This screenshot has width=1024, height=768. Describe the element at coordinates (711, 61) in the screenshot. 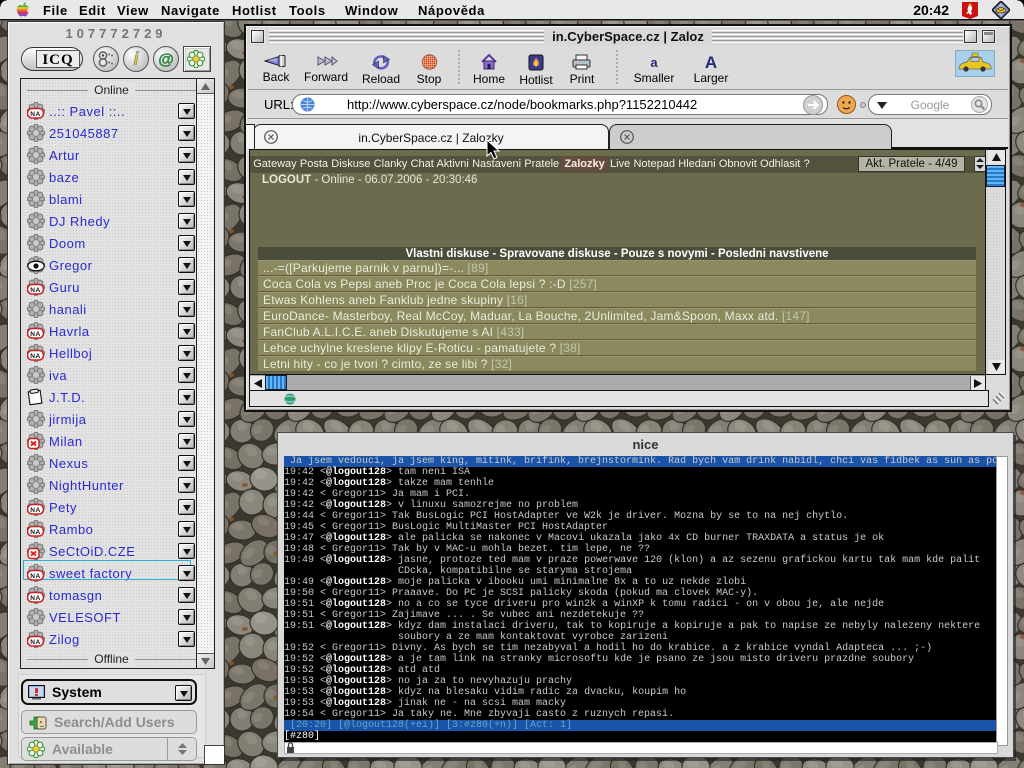

I see `svg-text: A` at that location.